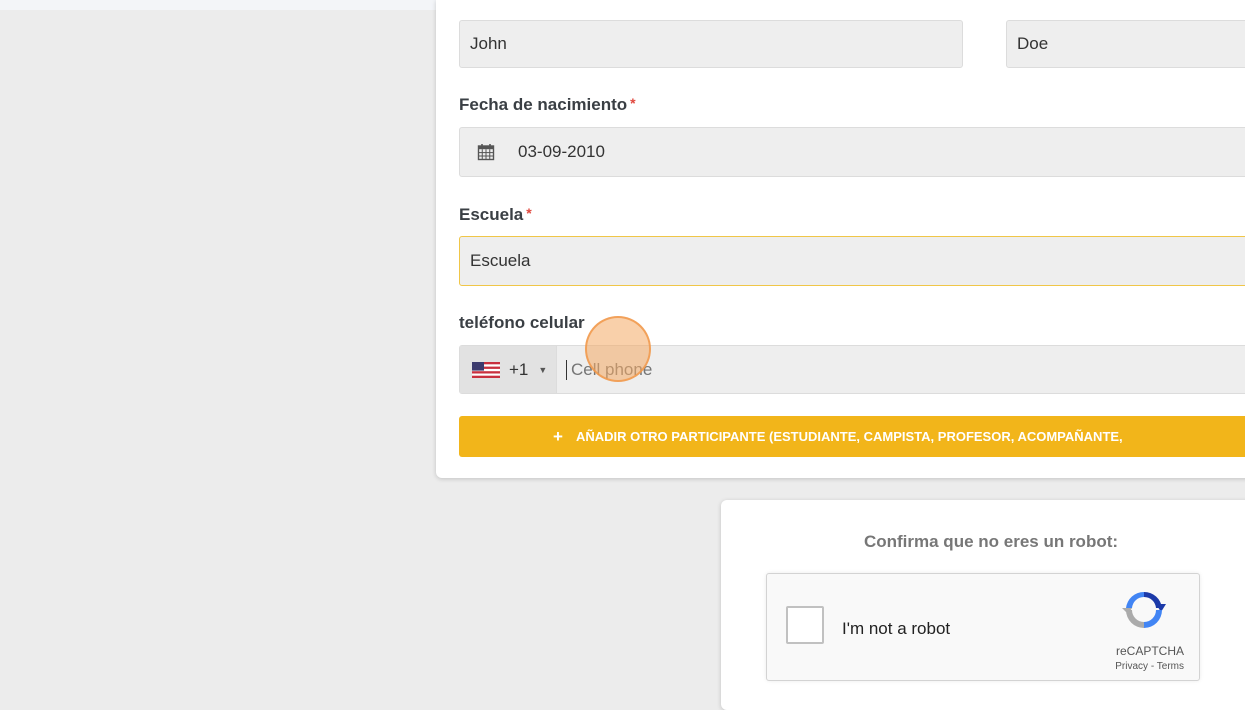 This screenshot has height=710, width=1245. I want to click on captcha-heading: Confirma que no eres un robot:, so click(991, 541).